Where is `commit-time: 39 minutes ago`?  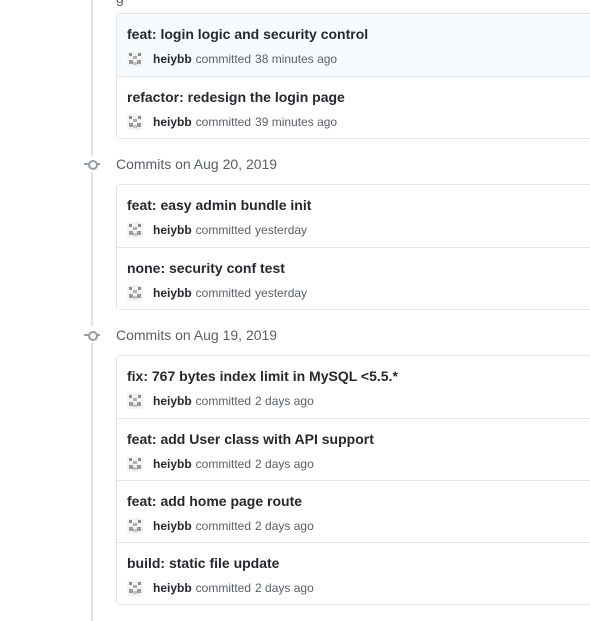 commit-time: 39 minutes ago is located at coordinates (296, 122).